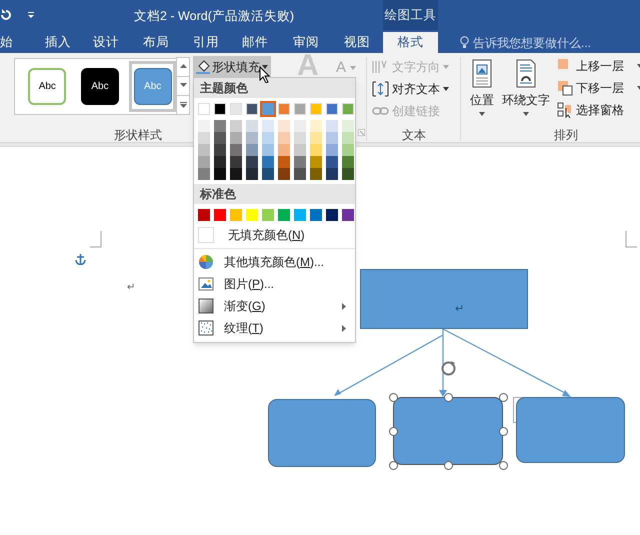 The width and height of the screenshot is (640, 535). Describe the element at coordinates (183, 86) in the screenshot. I see `scroll-down-button` at that location.